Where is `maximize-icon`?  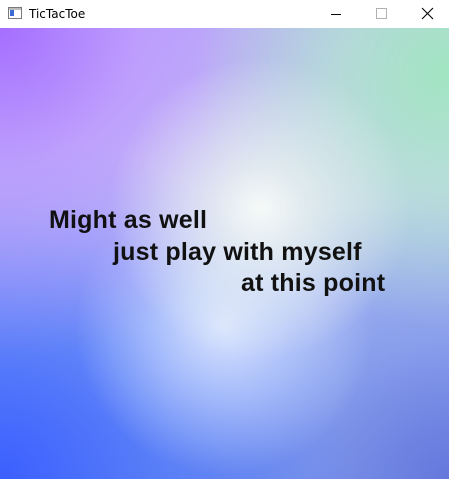
maximize-icon is located at coordinates (381, 13).